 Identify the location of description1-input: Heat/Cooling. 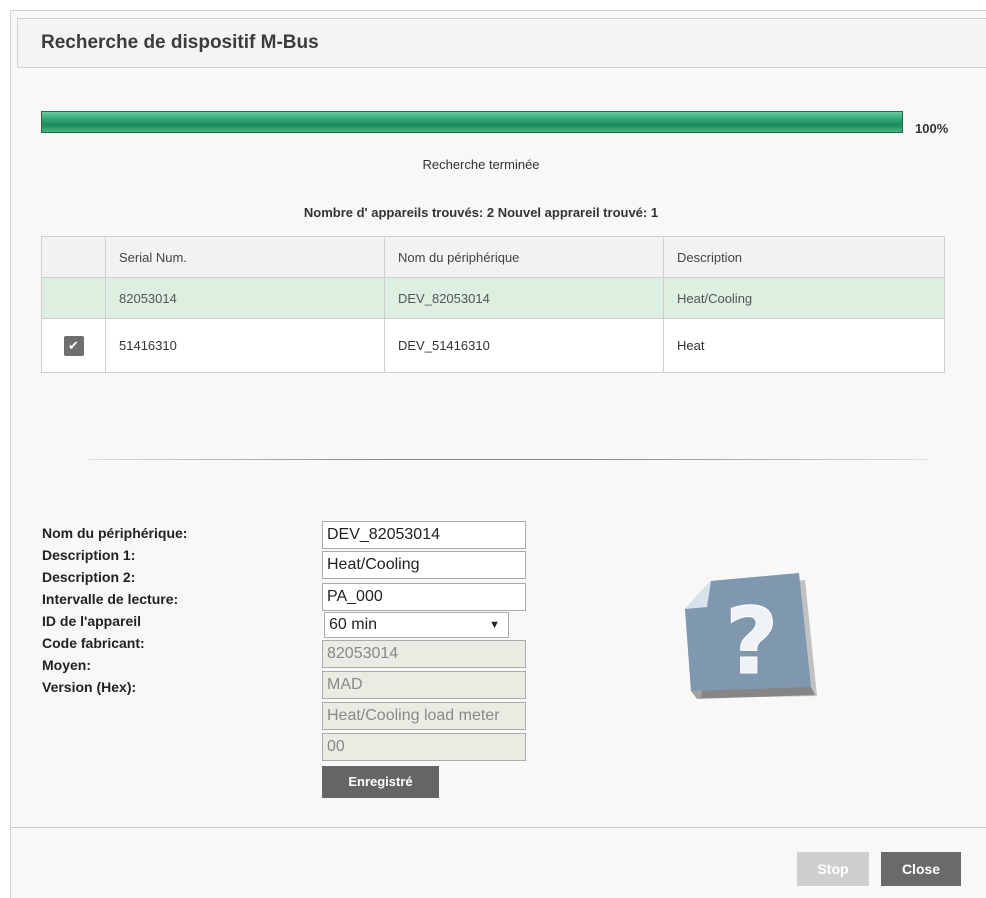
(424, 565).